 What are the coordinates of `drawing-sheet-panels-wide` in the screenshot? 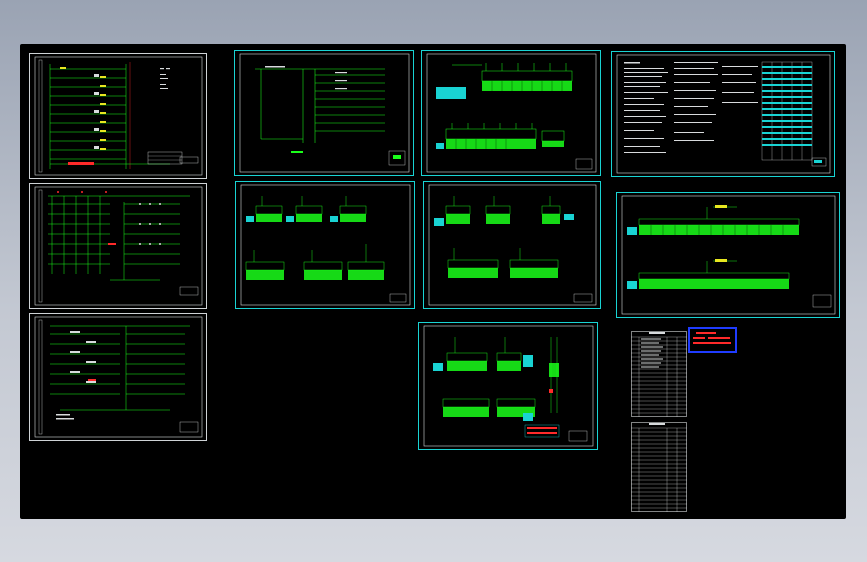 It's located at (728, 255).